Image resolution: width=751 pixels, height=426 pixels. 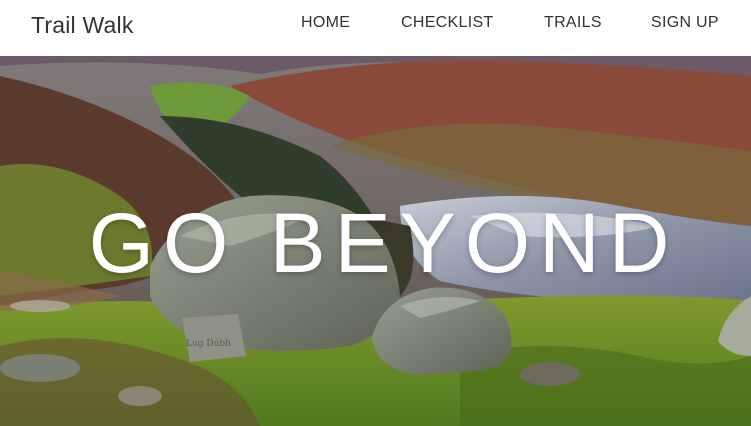 What do you see at coordinates (447, 23) in the screenshot?
I see `nav-checklist-link: CHECKLIST` at bounding box center [447, 23].